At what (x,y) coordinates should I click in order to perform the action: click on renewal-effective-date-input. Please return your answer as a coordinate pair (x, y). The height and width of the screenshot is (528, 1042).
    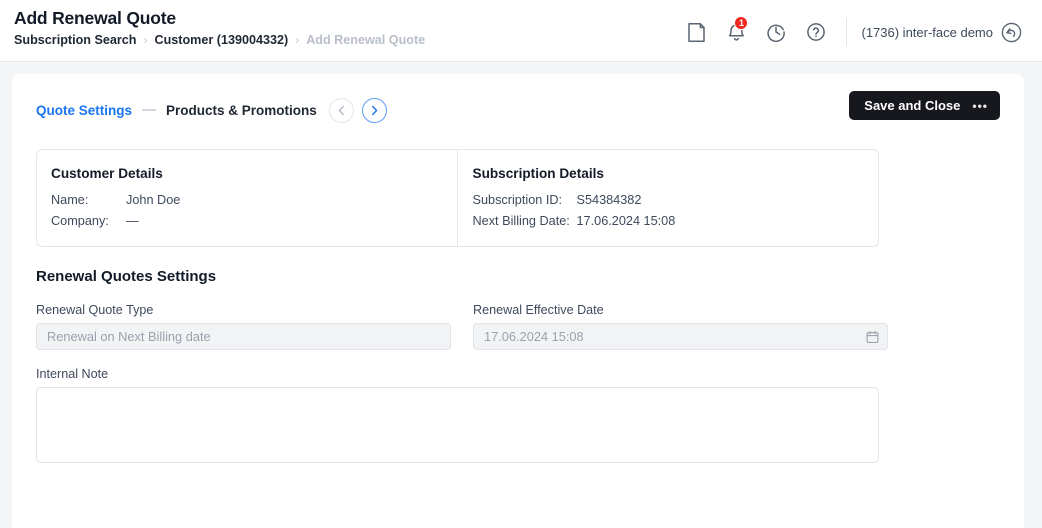
    Looking at the image, I should click on (680, 336).